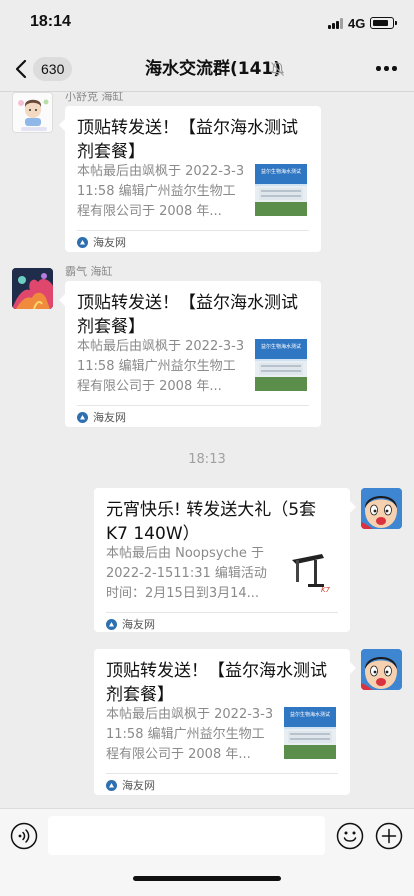 The image size is (414, 896). Describe the element at coordinates (383, 23) in the screenshot. I see `battery-icon` at that location.